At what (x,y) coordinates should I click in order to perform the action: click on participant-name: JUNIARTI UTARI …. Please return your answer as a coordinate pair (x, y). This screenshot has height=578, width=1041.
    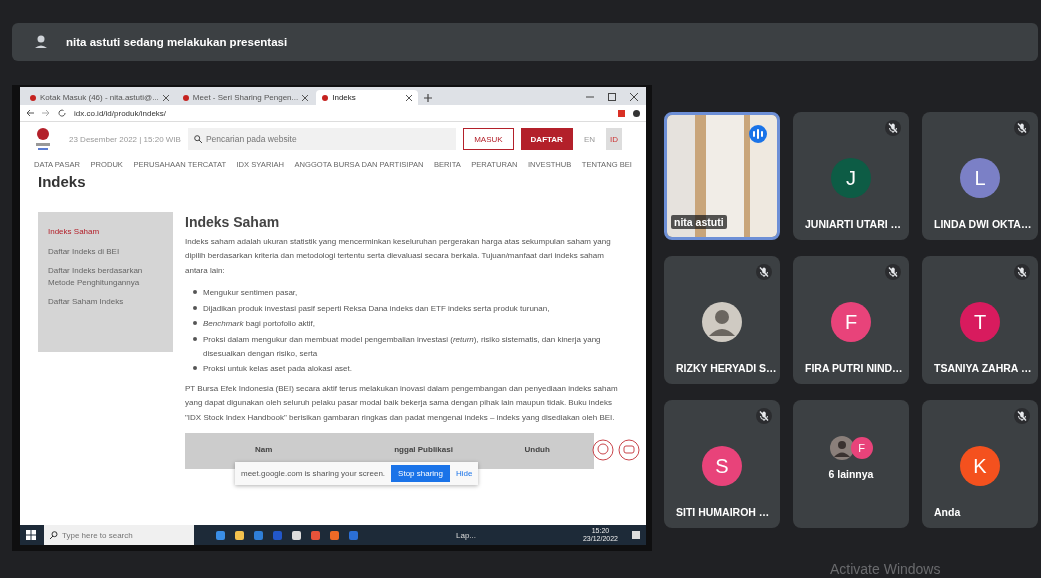
    Looking at the image, I should click on (853, 224).